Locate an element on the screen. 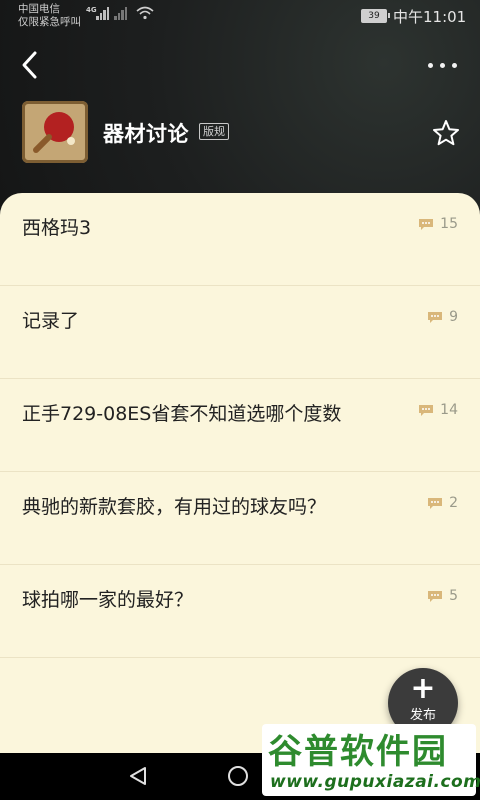 The height and width of the screenshot is (800, 480). star-outline-icon is located at coordinates (446, 133).